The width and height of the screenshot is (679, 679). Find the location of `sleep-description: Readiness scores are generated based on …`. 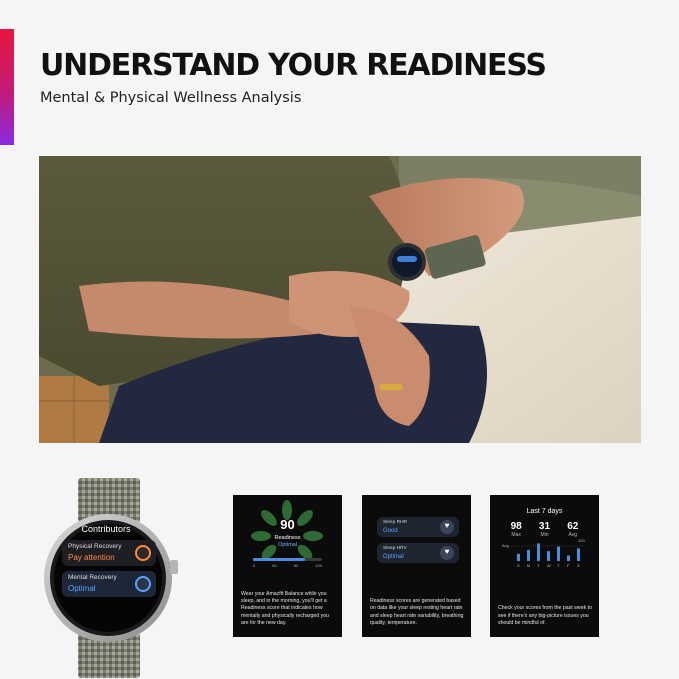

sleep-description: Readiness scores are generated based on … is located at coordinates (417, 612).